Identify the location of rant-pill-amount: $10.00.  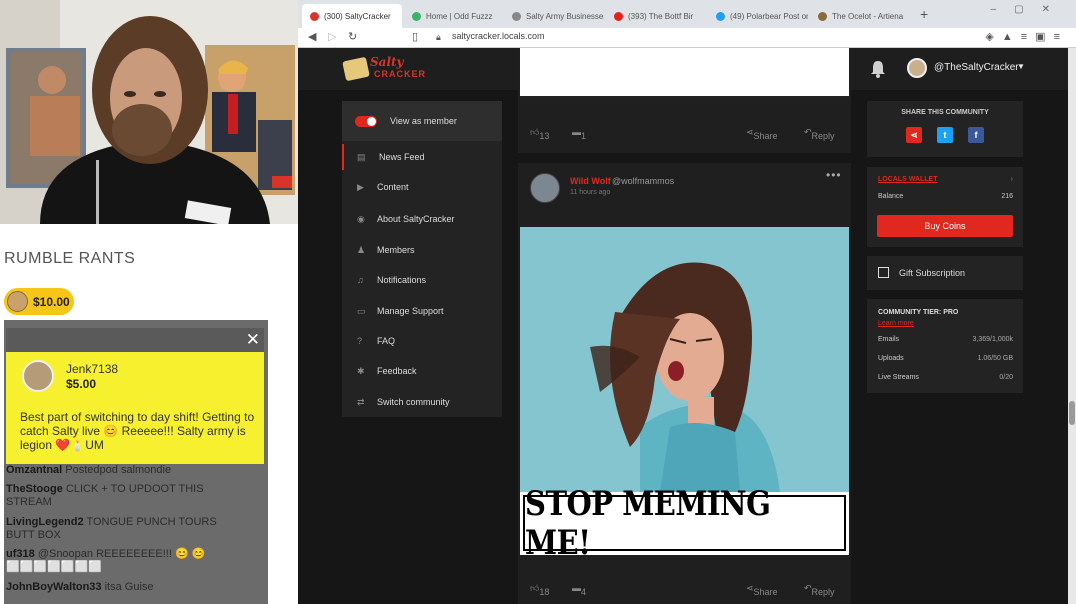
(51, 301).